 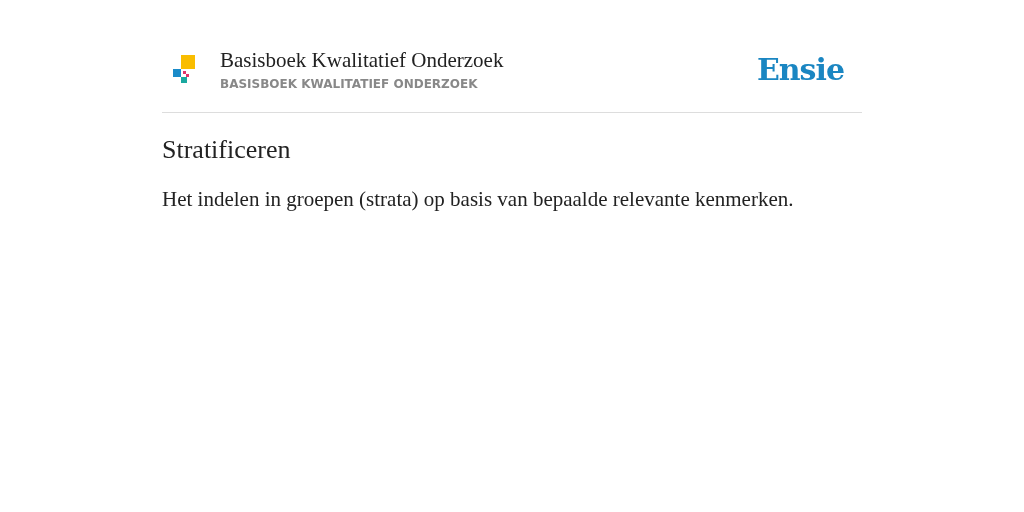 I want to click on entry-definition: Het indelen in groepen (strata) op basis van bepaalde relevante kenmerken., so click(x=478, y=199).